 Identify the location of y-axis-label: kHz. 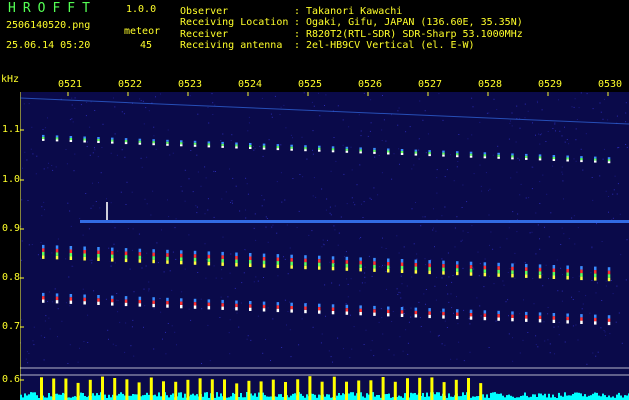
(10, 79).